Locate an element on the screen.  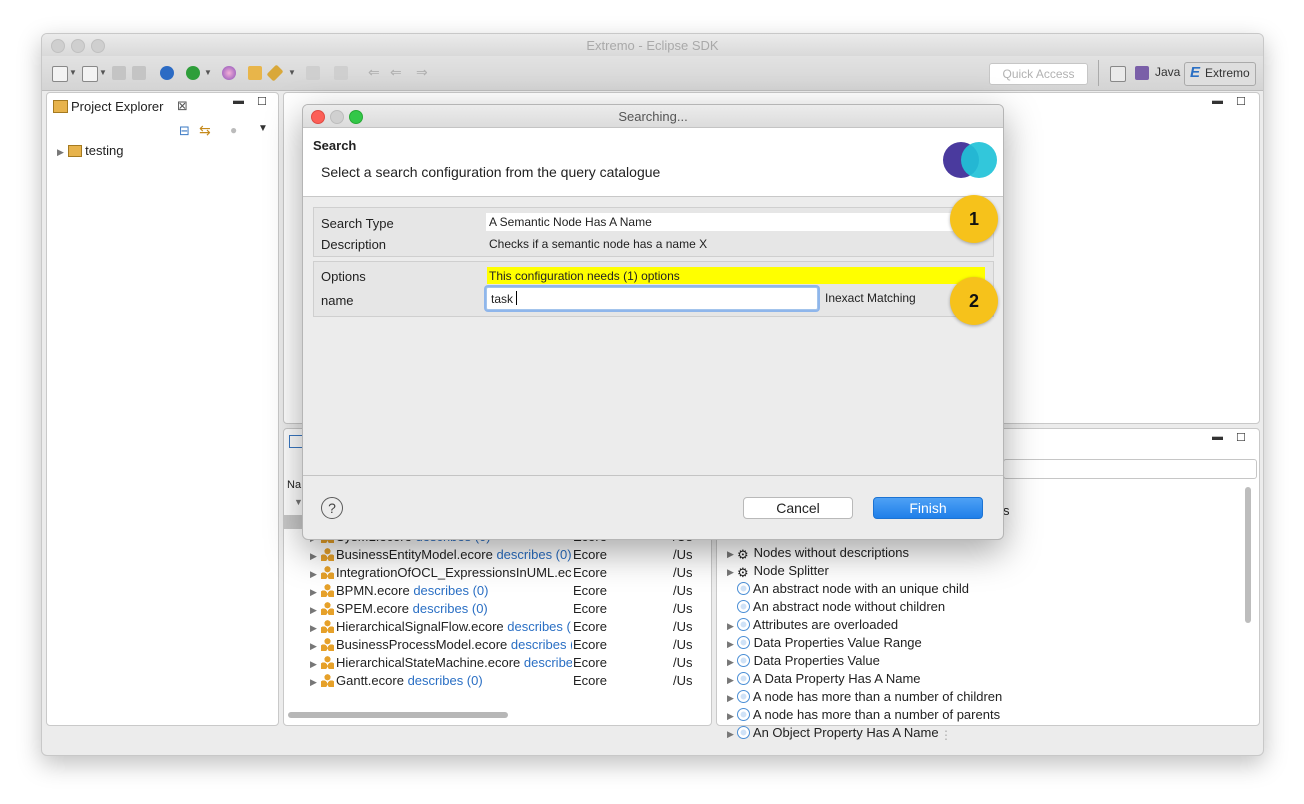
name-input: task is located at coordinates (652, 298).